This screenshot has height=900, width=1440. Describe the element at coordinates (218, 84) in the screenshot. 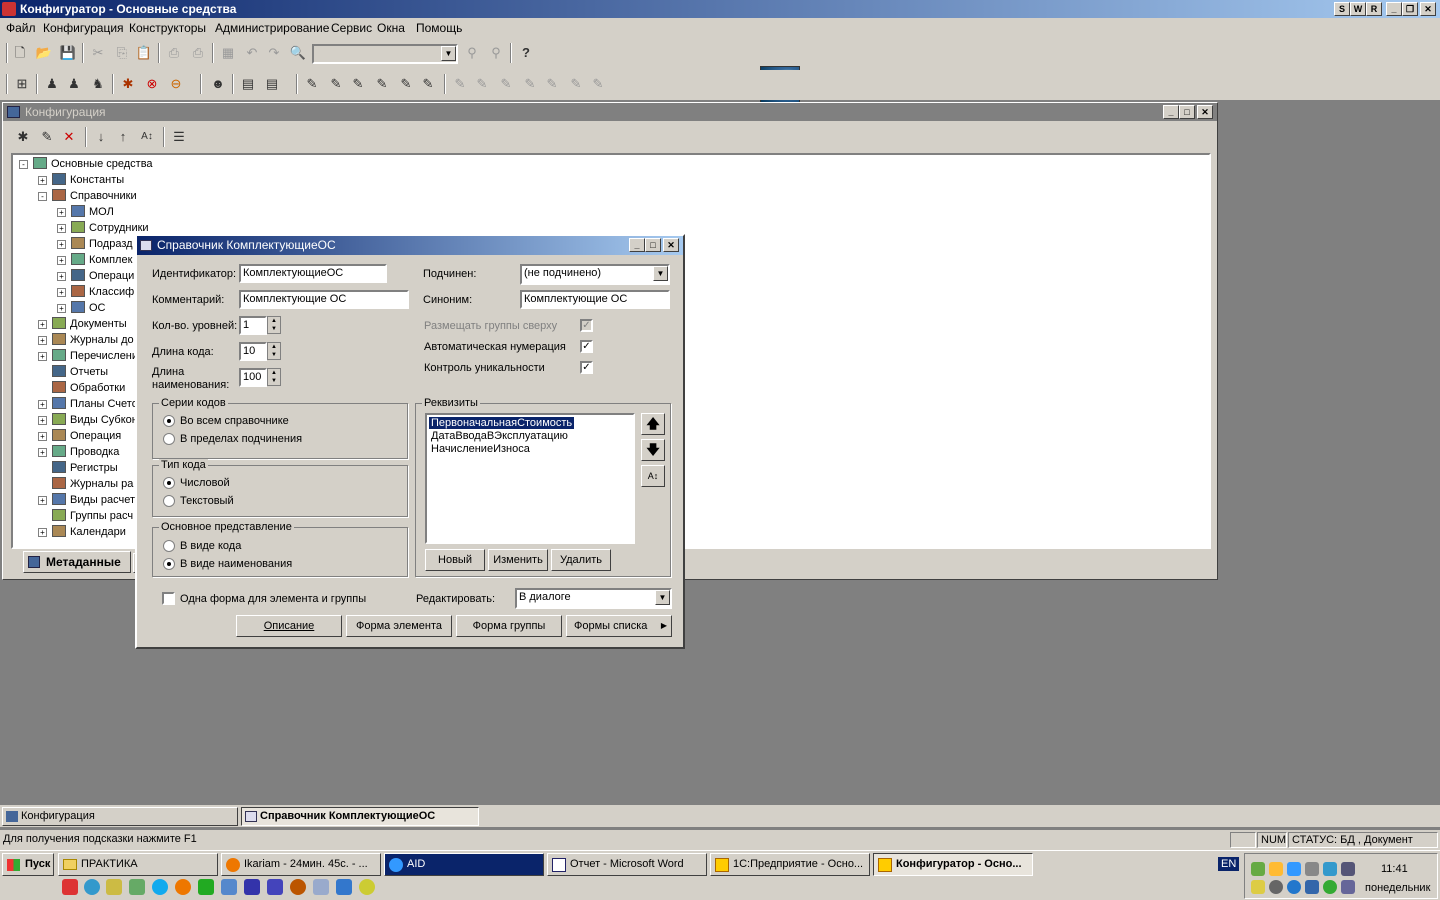

I see `person-icon: ☻` at that location.